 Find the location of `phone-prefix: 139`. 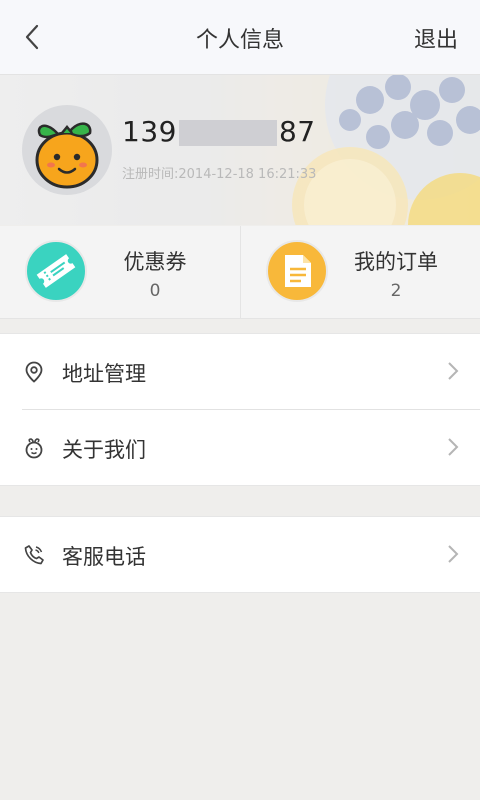

phone-prefix: 139 is located at coordinates (149, 131).